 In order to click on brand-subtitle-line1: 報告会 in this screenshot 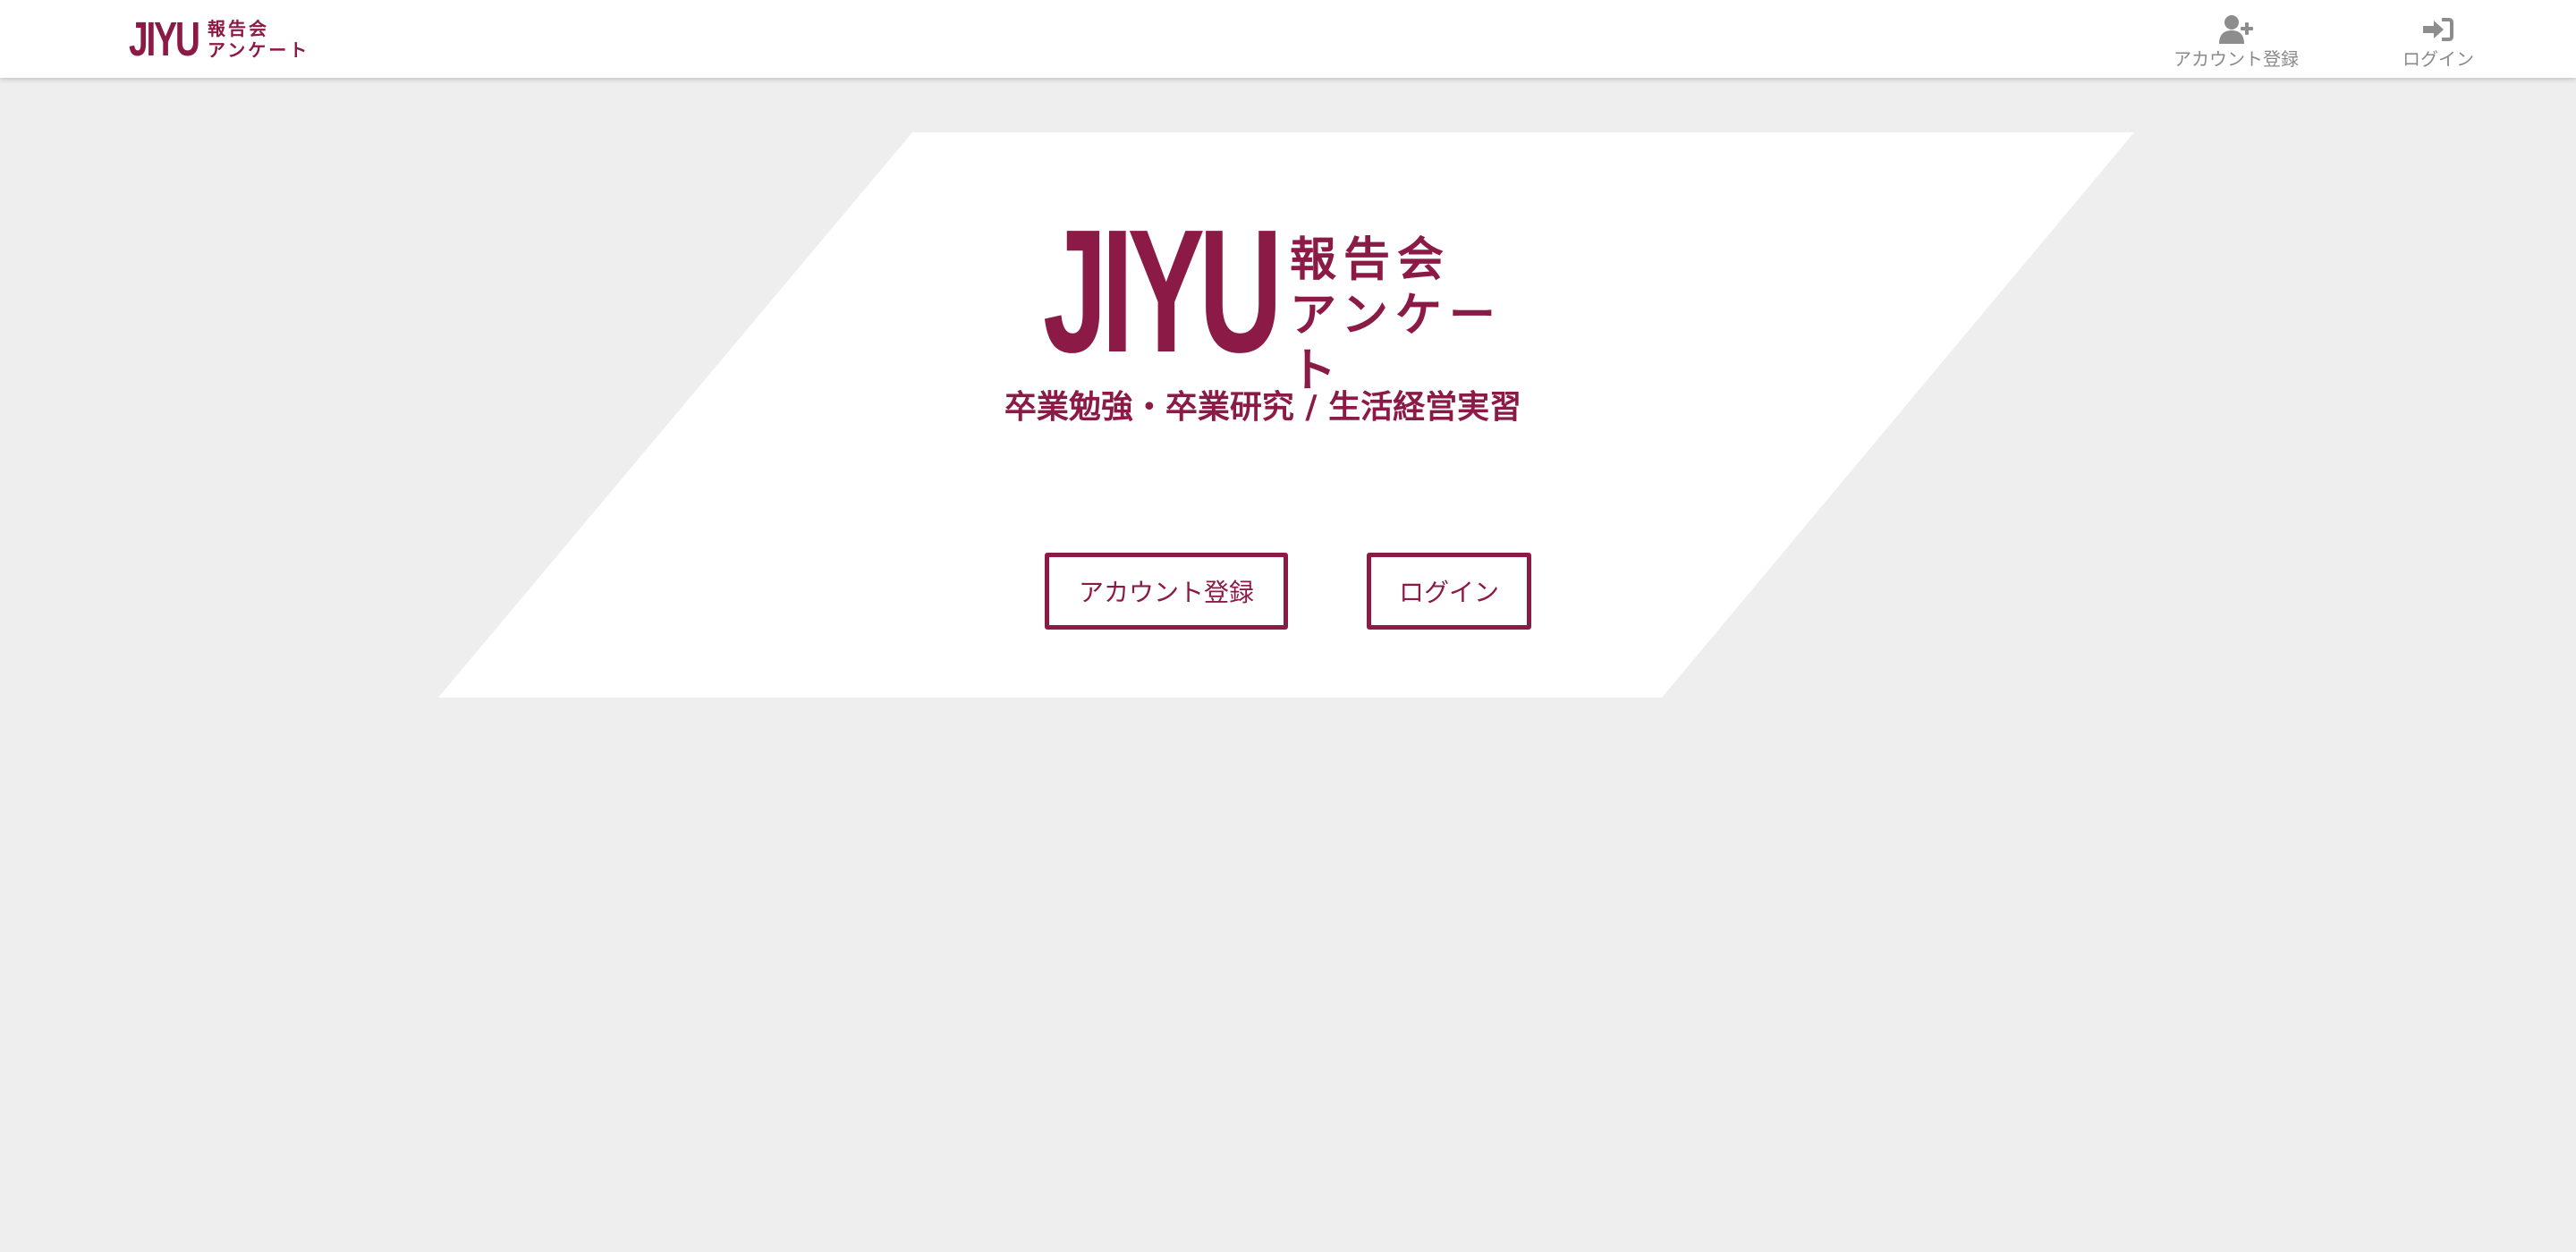, I will do `click(238, 28)`.